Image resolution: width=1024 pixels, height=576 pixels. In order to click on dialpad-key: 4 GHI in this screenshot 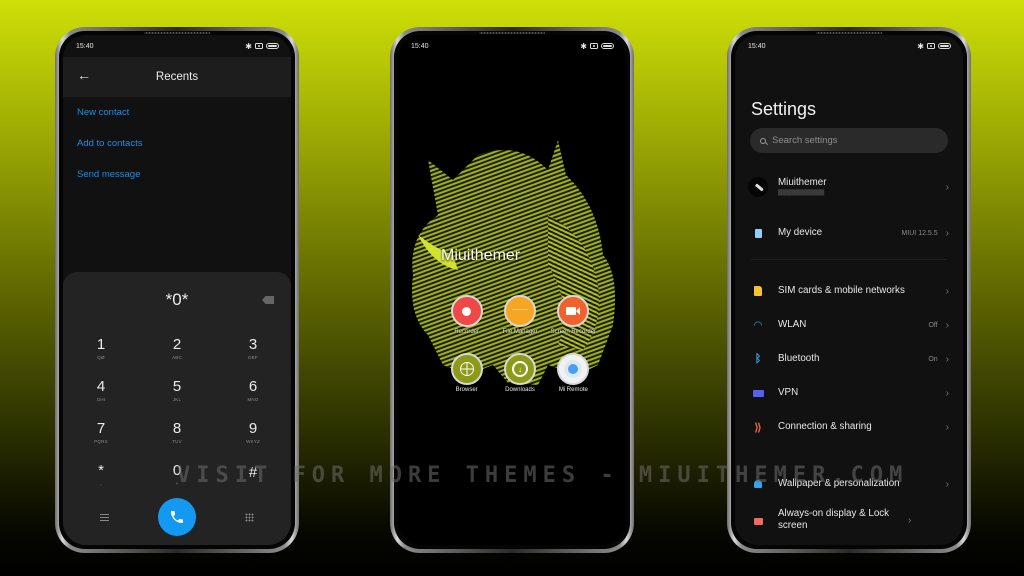, I will do `click(101, 390)`.